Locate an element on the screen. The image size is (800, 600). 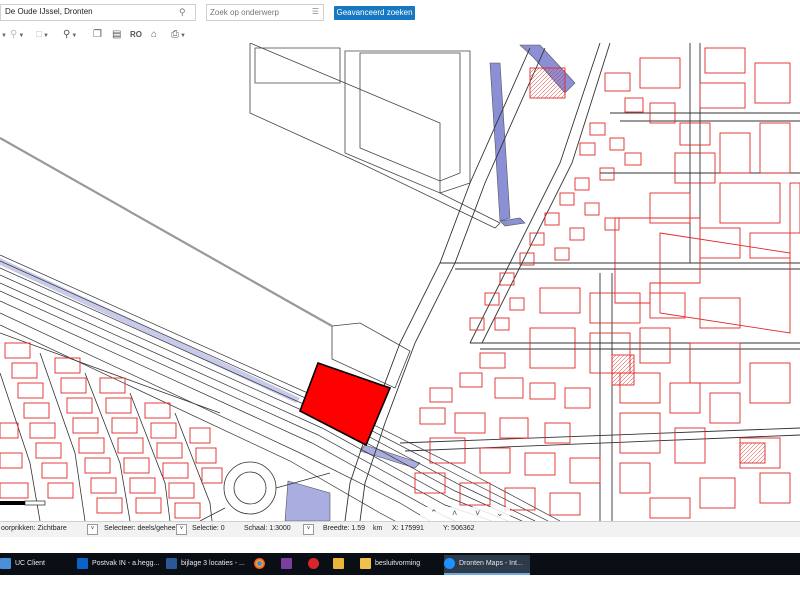
outlook-icon is located at coordinates (82, 563).